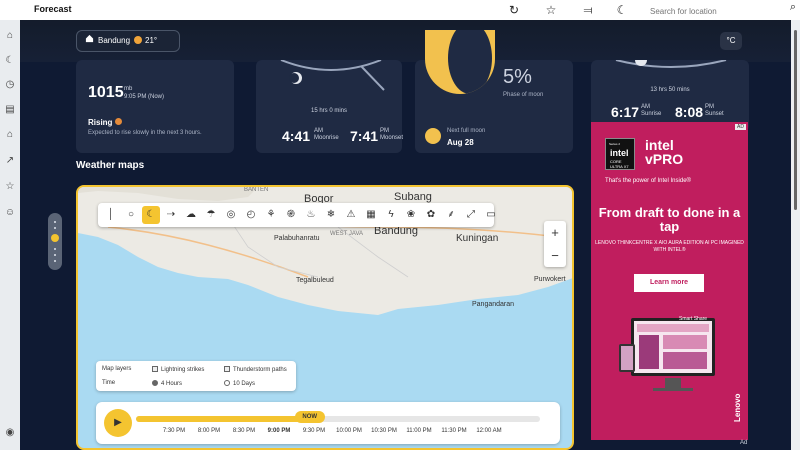  What do you see at coordinates (731, 41) in the screenshot?
I see `unit-toggle-button: °C` at bounding box center [731, 41].